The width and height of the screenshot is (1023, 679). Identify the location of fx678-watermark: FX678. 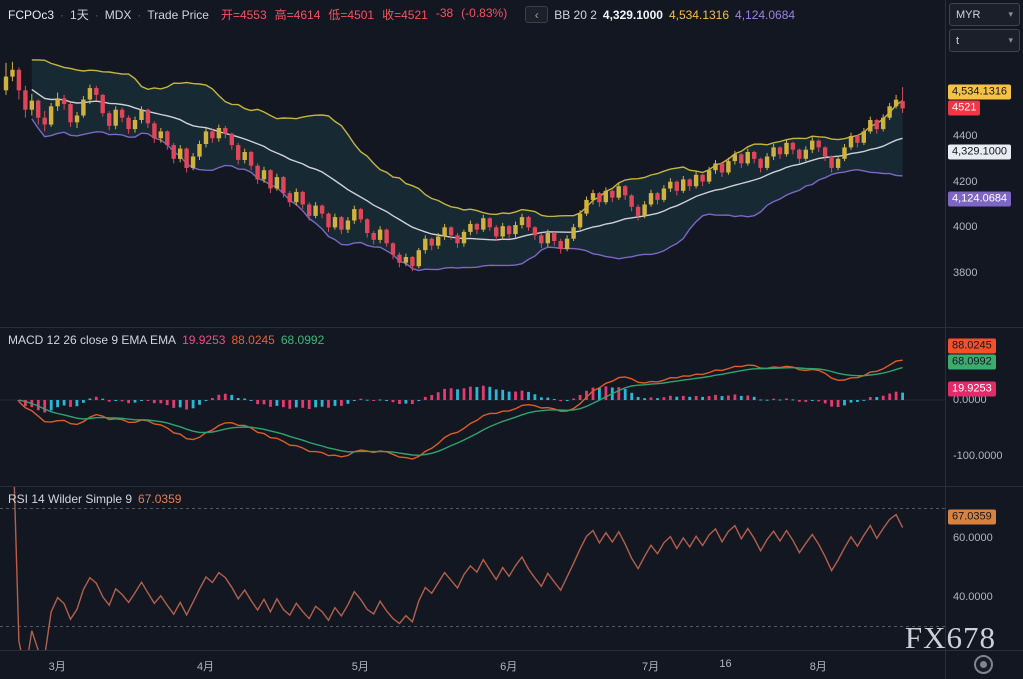
(950, 637).